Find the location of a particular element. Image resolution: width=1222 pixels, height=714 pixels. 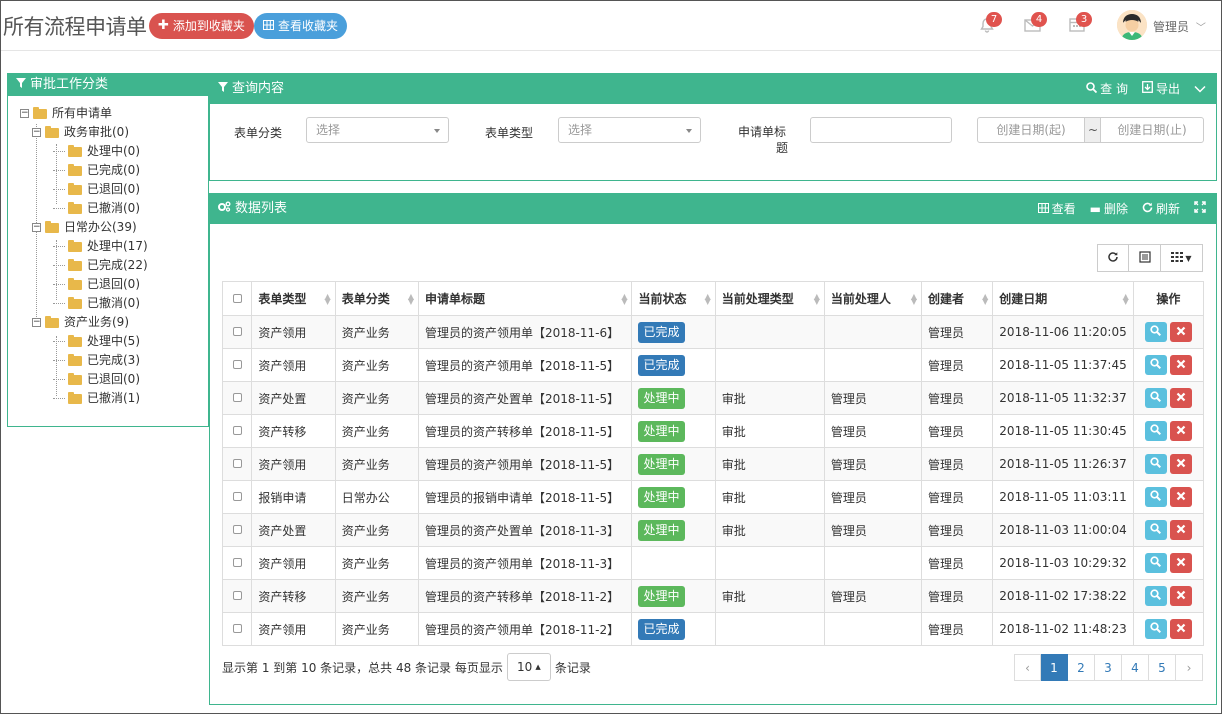

tree-item: 已完成(3) is located at coordinates (114, 360).